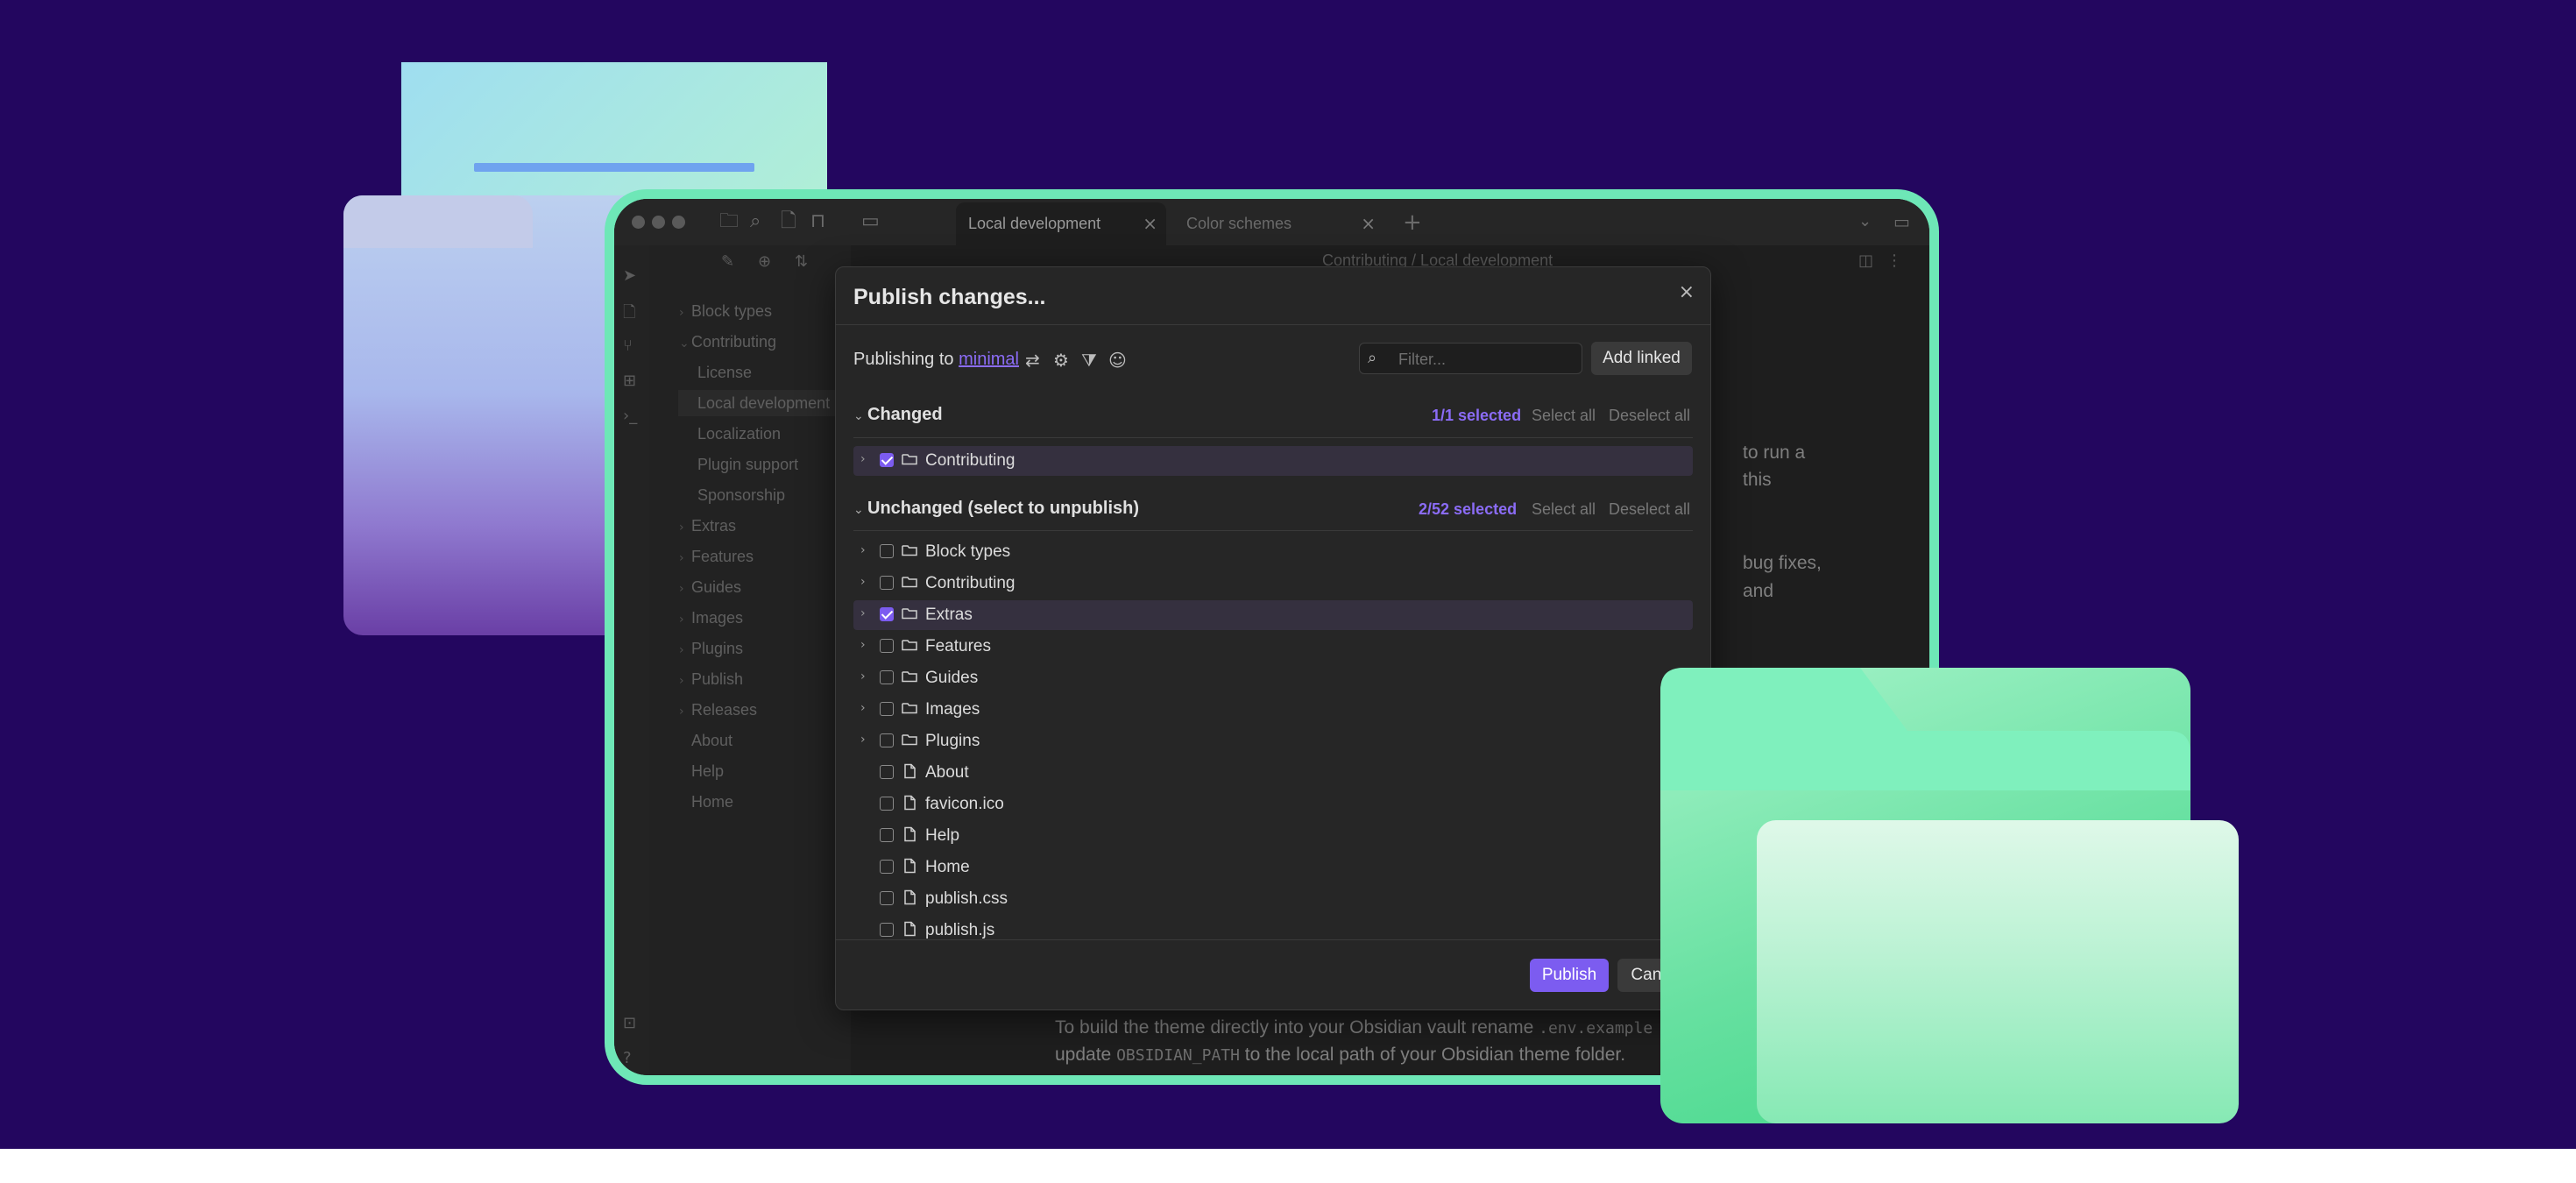 This screenshot has height=1183, width=2576. Describe the element at coordinates (729, 221) in the screenshot. I see `folder-icon: 🗀` at that location.